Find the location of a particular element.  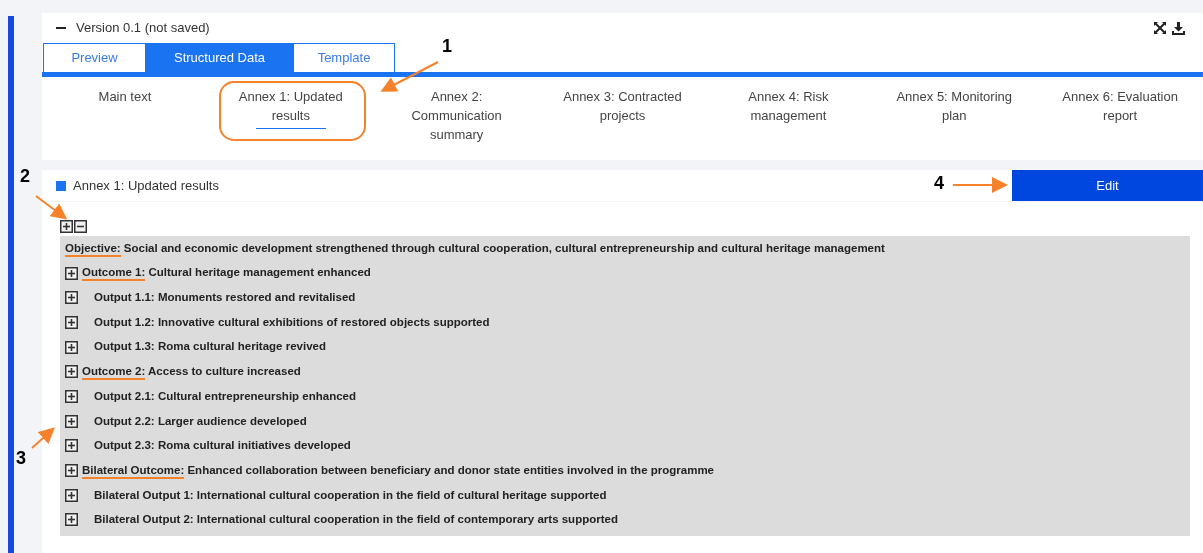

annex-tab: Annex 1: Updated results is located at coordinates (290, 109).